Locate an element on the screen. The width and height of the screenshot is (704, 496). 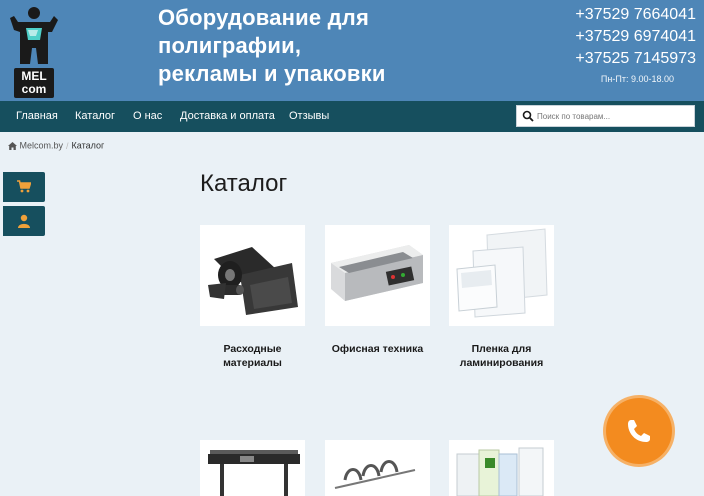
category-card-binding is located at coordinates (377, 468).